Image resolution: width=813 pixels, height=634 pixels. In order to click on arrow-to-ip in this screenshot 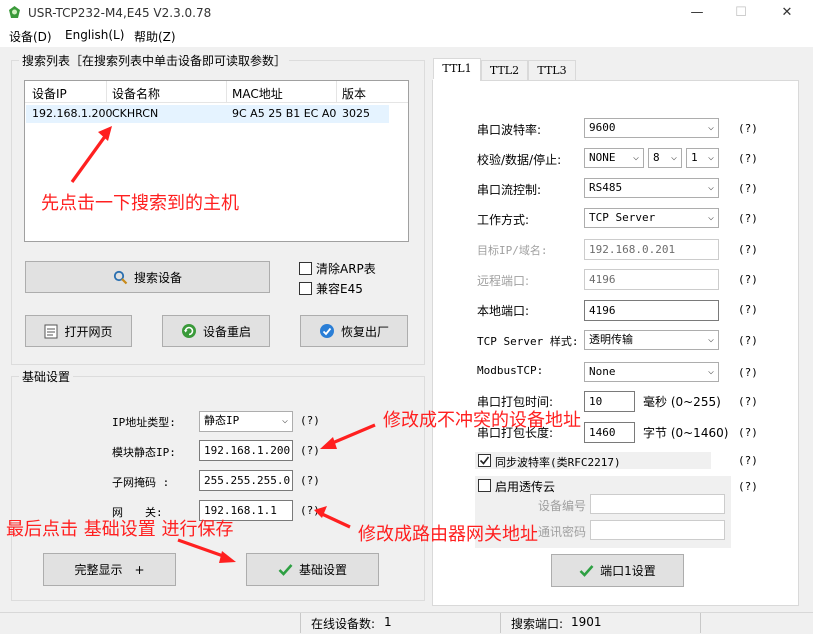, I will do `click(352, 434)`.